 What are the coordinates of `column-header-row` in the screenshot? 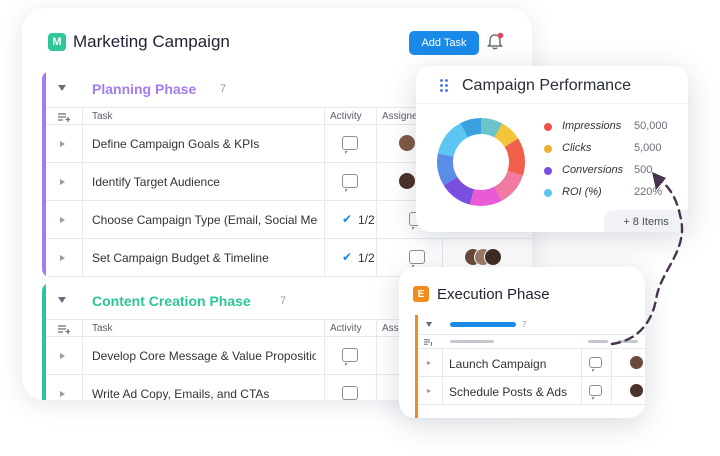 It's located at (531, 342).